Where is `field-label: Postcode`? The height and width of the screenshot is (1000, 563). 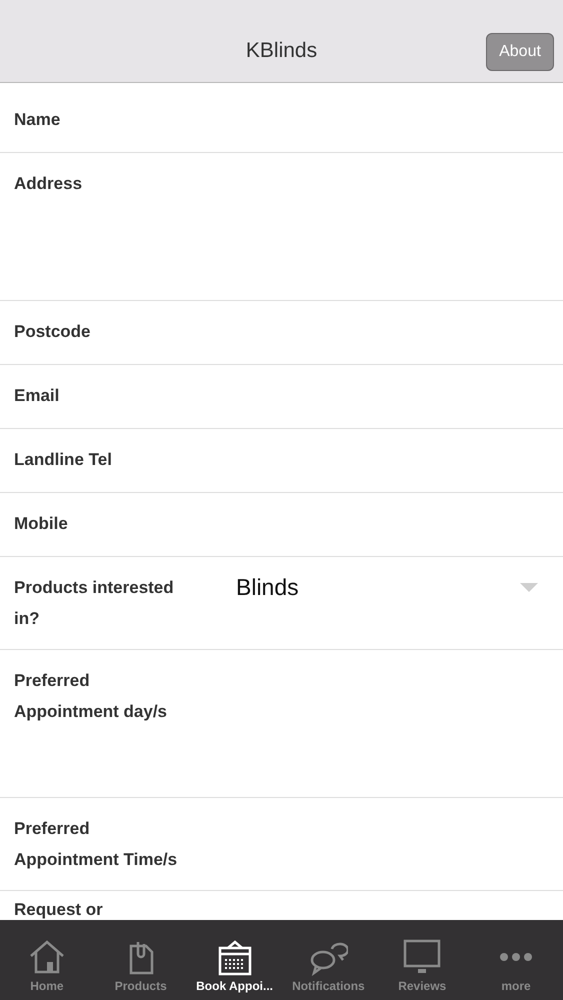 field-label: Postcode is located at coordinates (53, 332).